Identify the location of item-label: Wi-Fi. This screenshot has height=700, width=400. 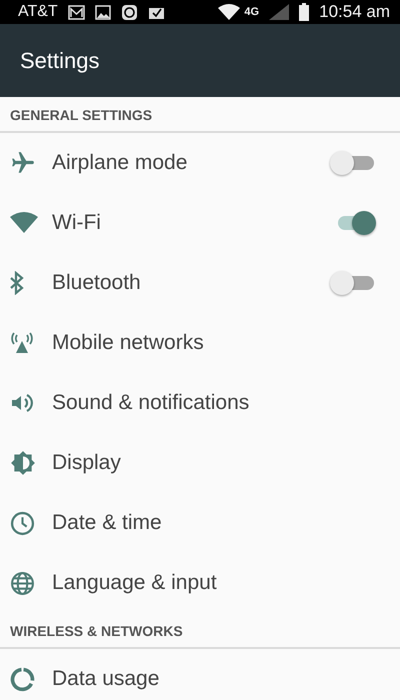
(77, 223).